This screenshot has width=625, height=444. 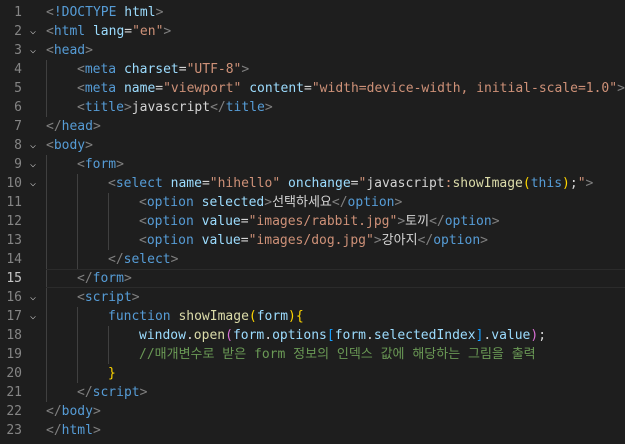 I want to click on code-line: 6 <title>javascript</title>, so click(x=312, y=107).